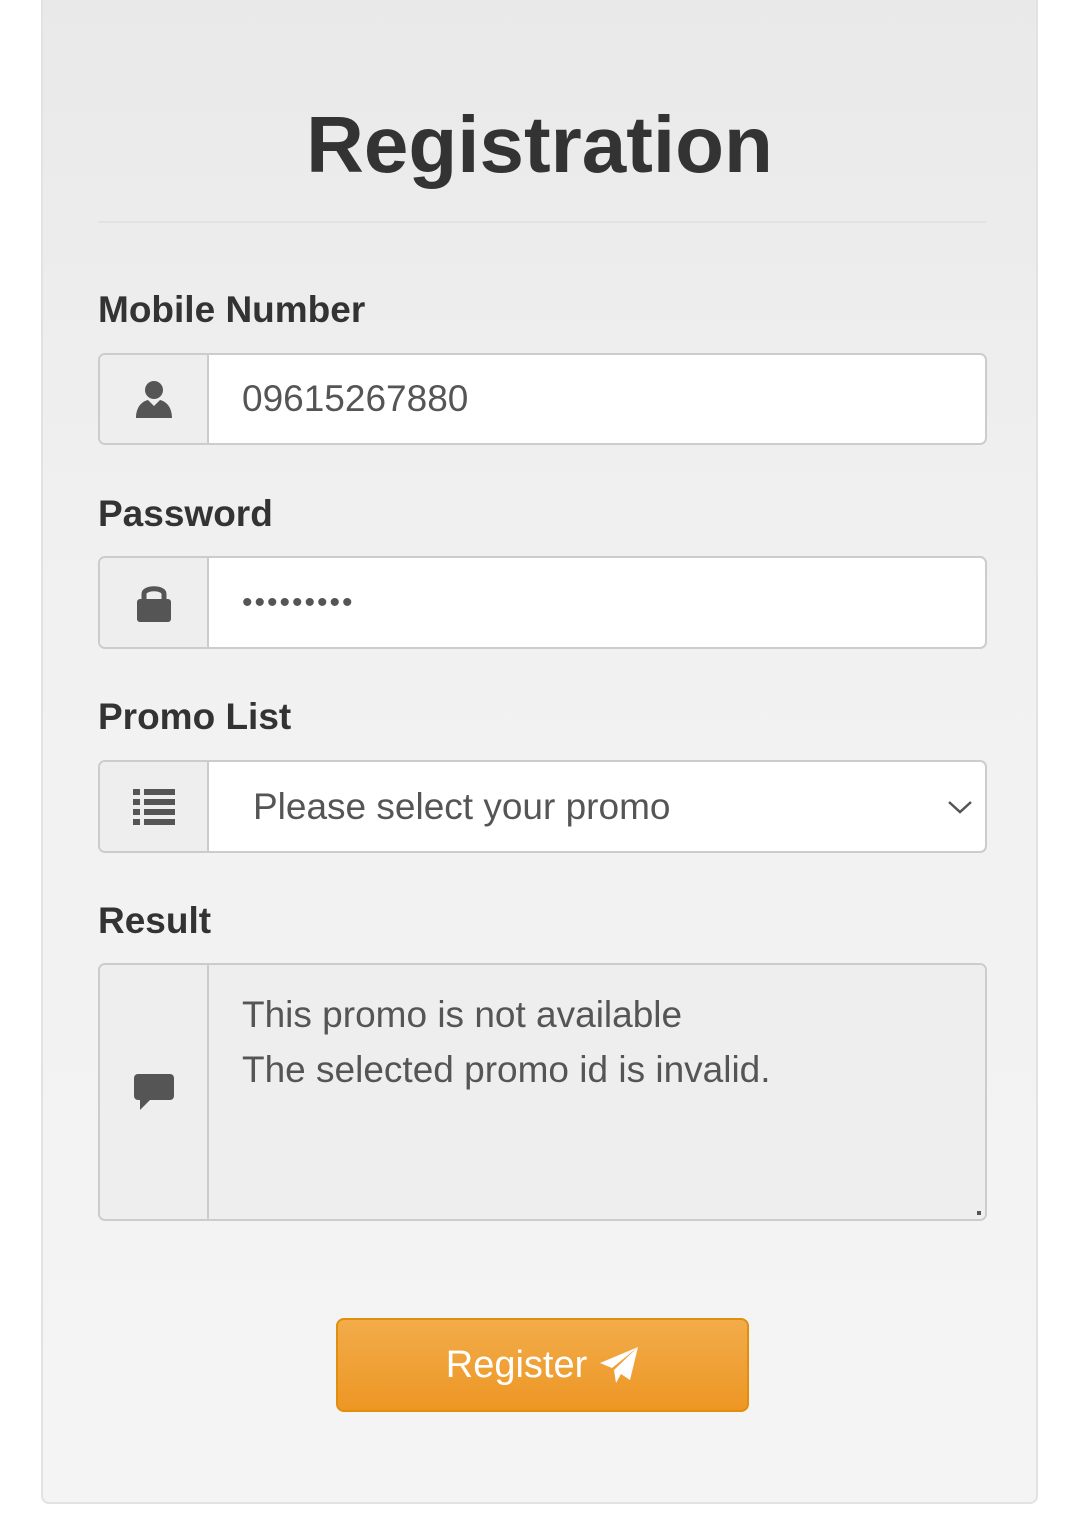  Describe the element at coordinates (506, 1069) in the screenshot. I see `result-line-2: The selected promo id is invalid.` at that location.